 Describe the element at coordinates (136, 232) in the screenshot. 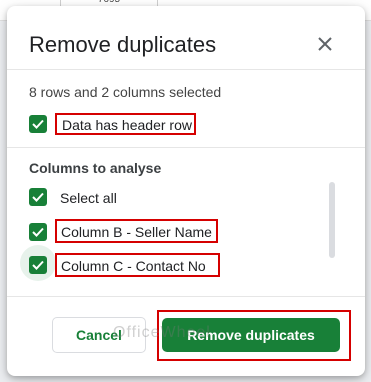

I see `column-b-label: Column B - Seller Name` at that location.